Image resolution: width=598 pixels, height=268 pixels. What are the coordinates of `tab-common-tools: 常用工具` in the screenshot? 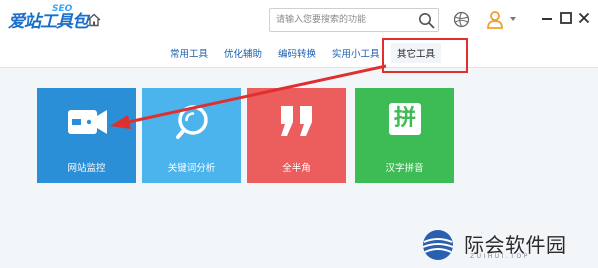 It's located at (189, 53).